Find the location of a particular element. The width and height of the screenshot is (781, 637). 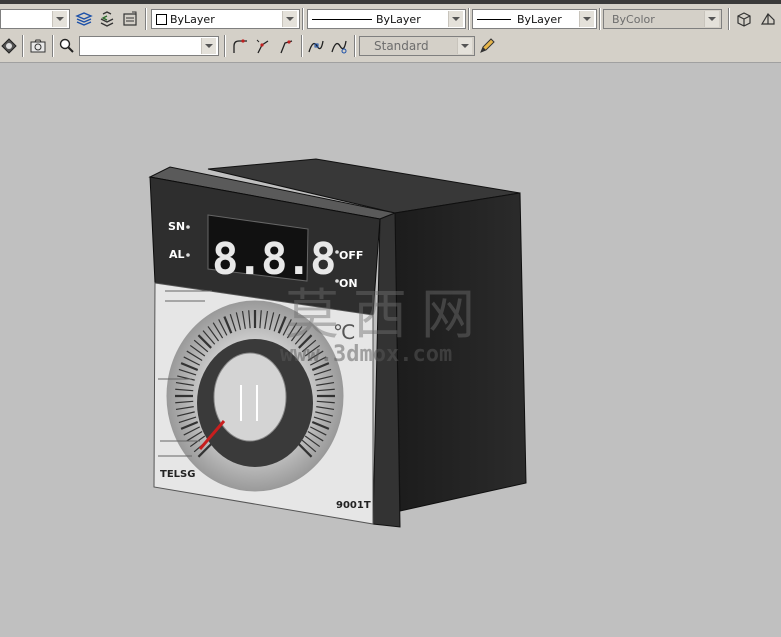

wedge-icon is located at coordinates (767, 19).